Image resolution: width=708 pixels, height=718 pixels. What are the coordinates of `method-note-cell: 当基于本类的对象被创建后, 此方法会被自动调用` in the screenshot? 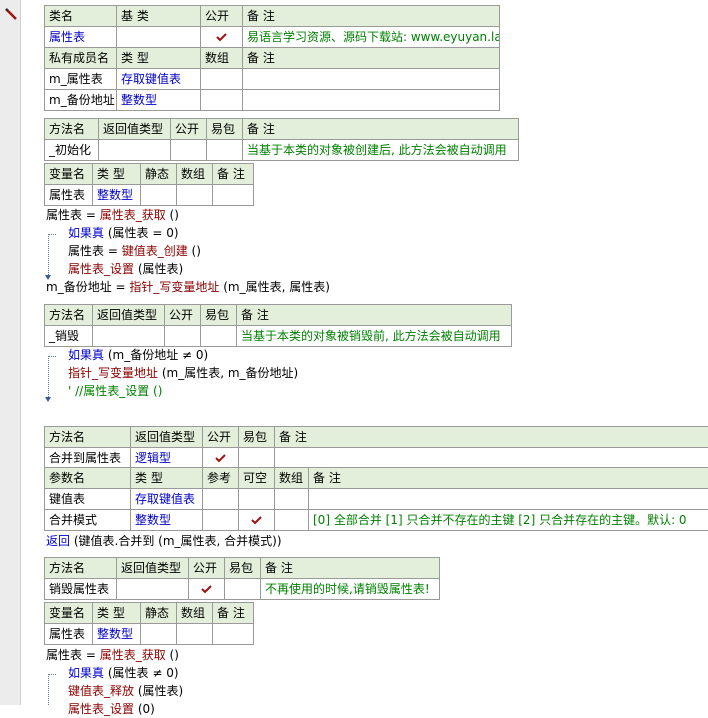 It's located at (381, 150).